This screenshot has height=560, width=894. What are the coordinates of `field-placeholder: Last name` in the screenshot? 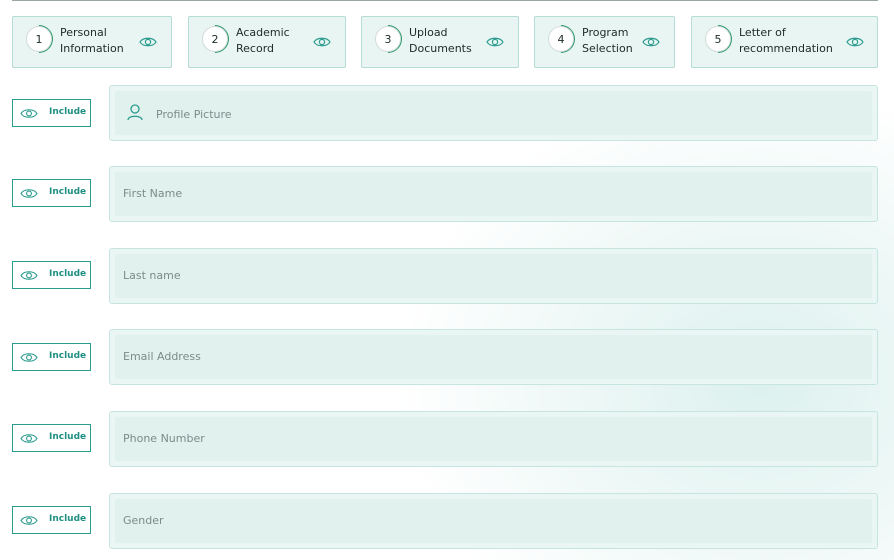 It's located at (152, 275).